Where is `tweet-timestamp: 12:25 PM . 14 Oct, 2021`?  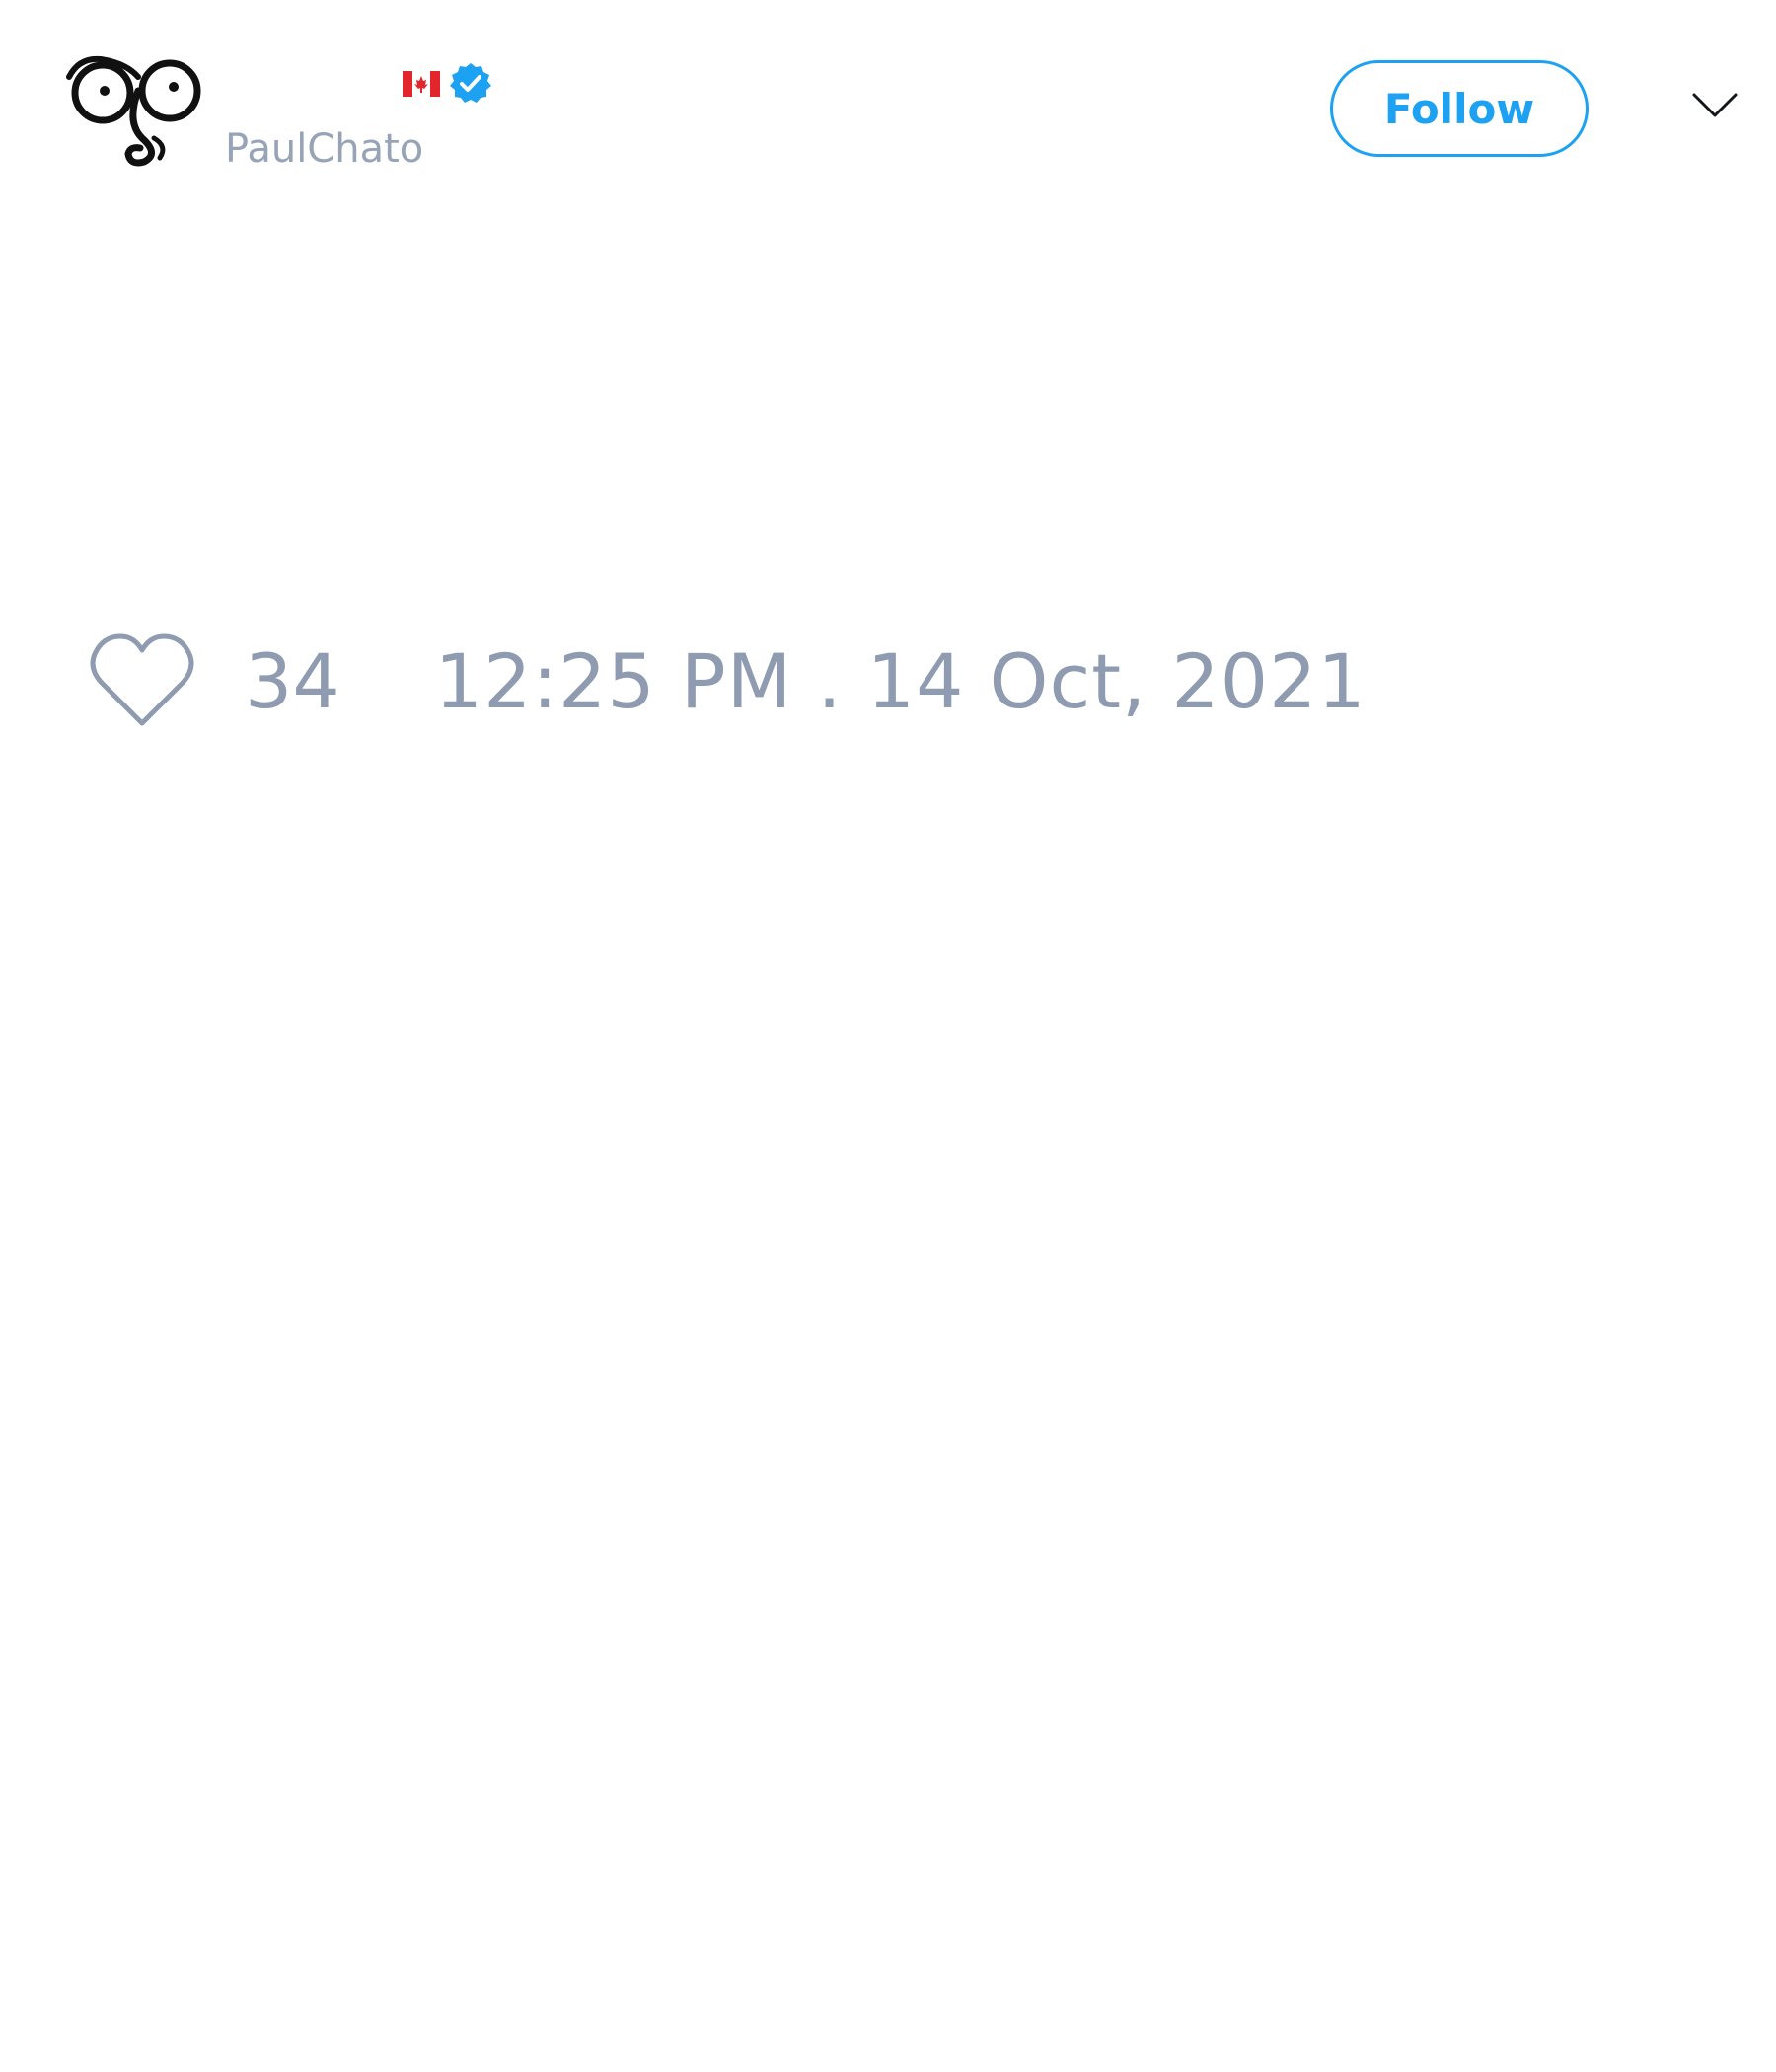 tweet-timestamp: 12:25 PM . 14 Oct, 2021 is located at coordinates (901, 681).